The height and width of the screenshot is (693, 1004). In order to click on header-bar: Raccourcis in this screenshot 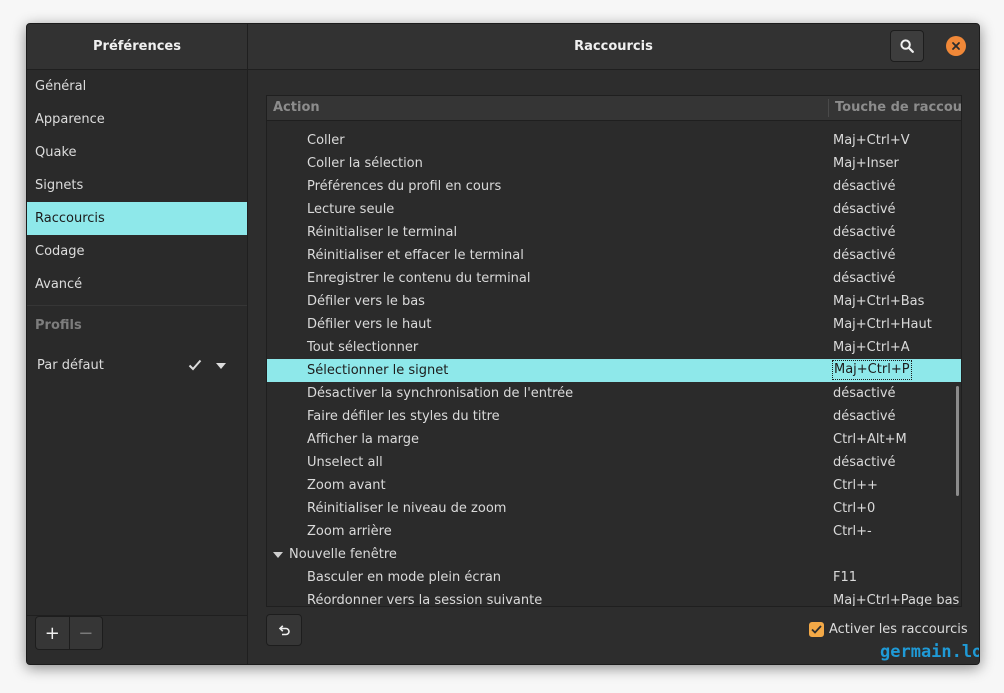, I will do `click(613, 47)`.